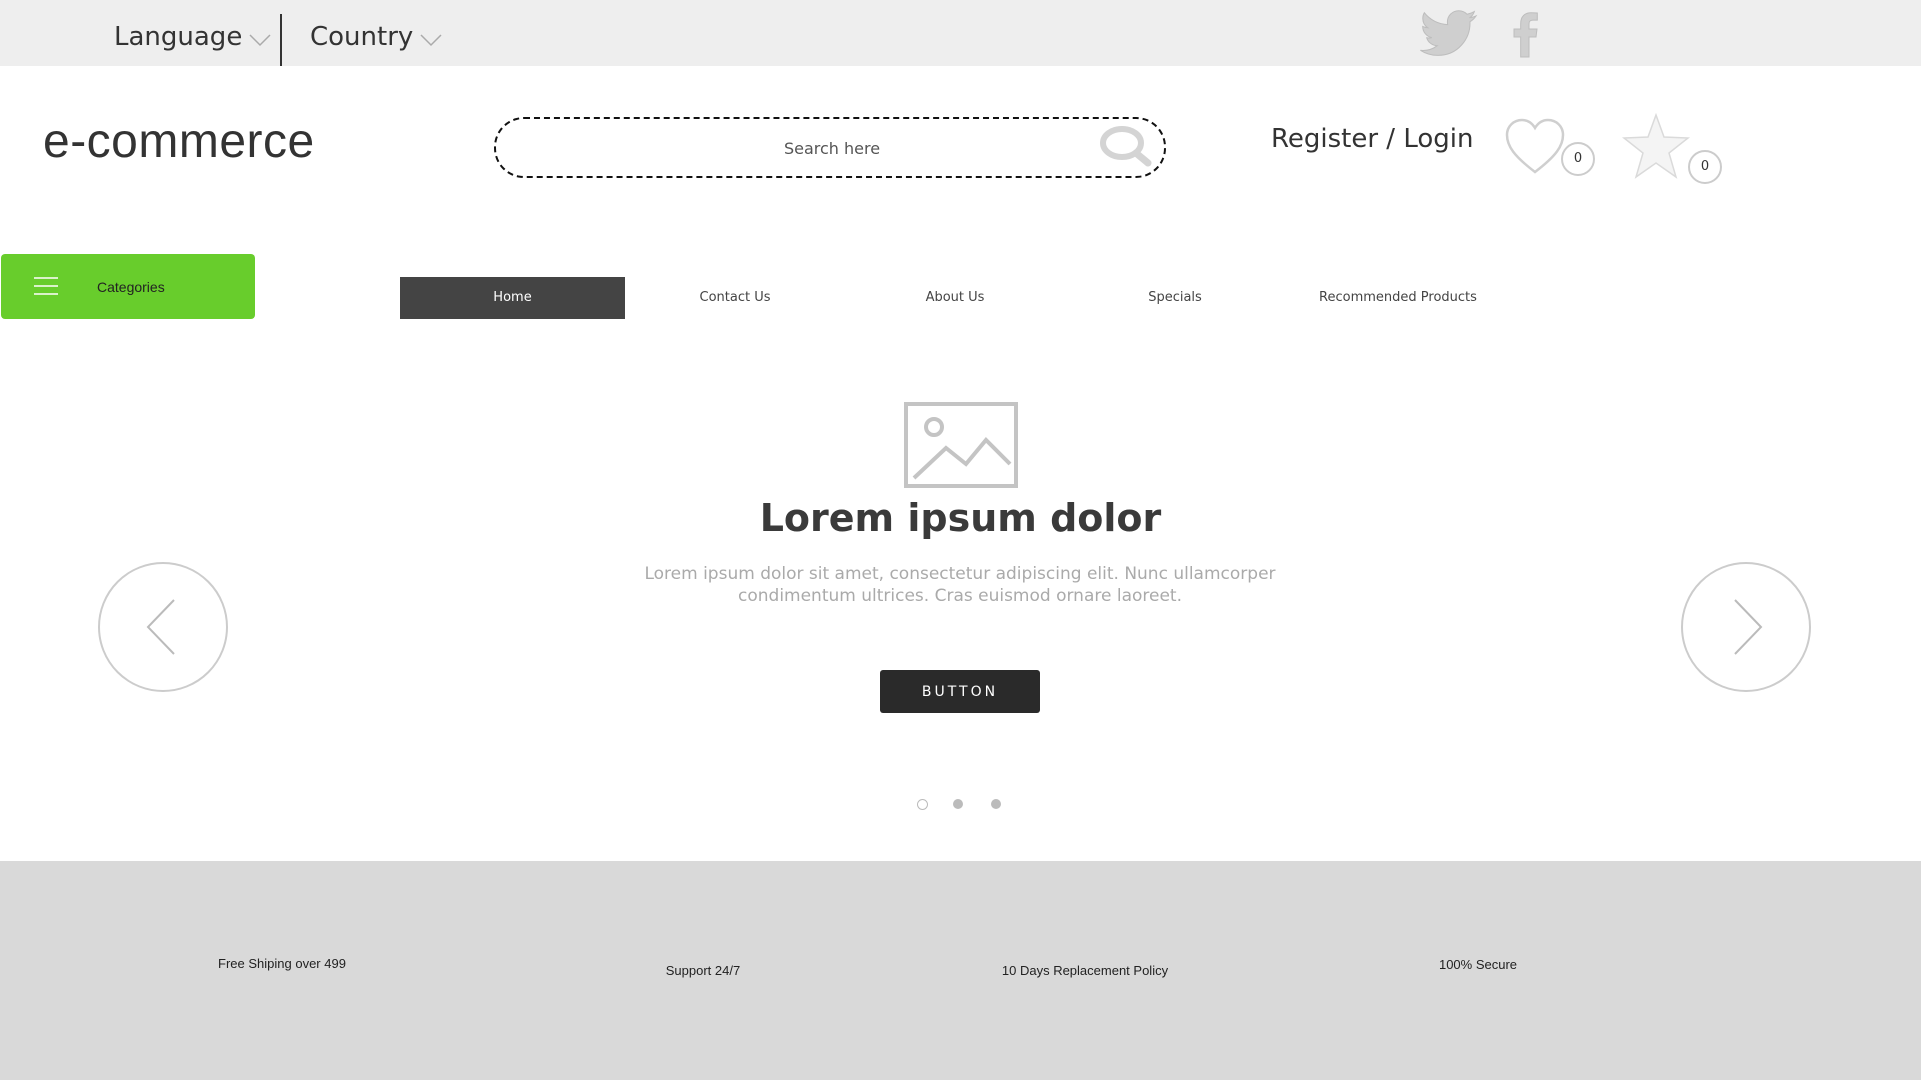  Describe the element at coordinates (1398, 298) in the screenshot. I see `nav-item-recommended-products: Recommended Products` at that location.